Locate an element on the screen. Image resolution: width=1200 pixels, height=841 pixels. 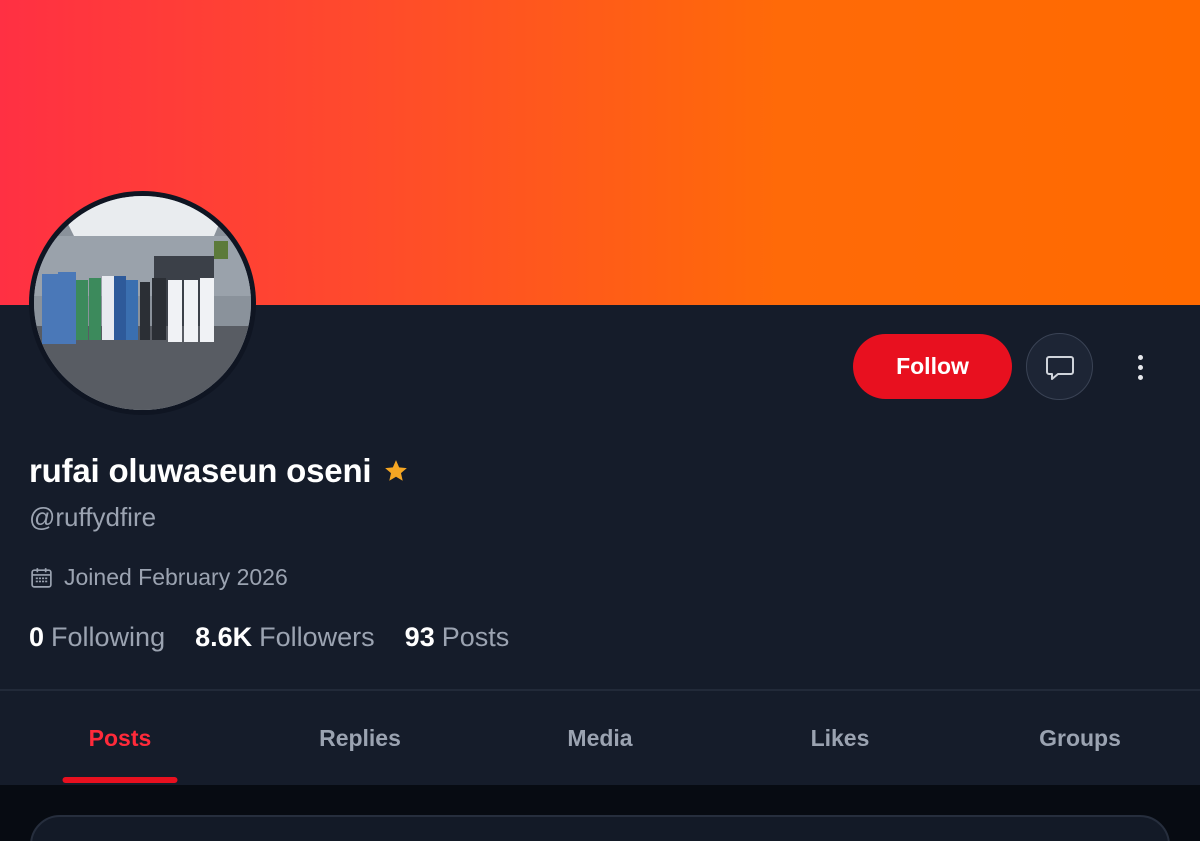
profile-name-row: rufai oluwaseun oseni is located at coordinates (219, 471).